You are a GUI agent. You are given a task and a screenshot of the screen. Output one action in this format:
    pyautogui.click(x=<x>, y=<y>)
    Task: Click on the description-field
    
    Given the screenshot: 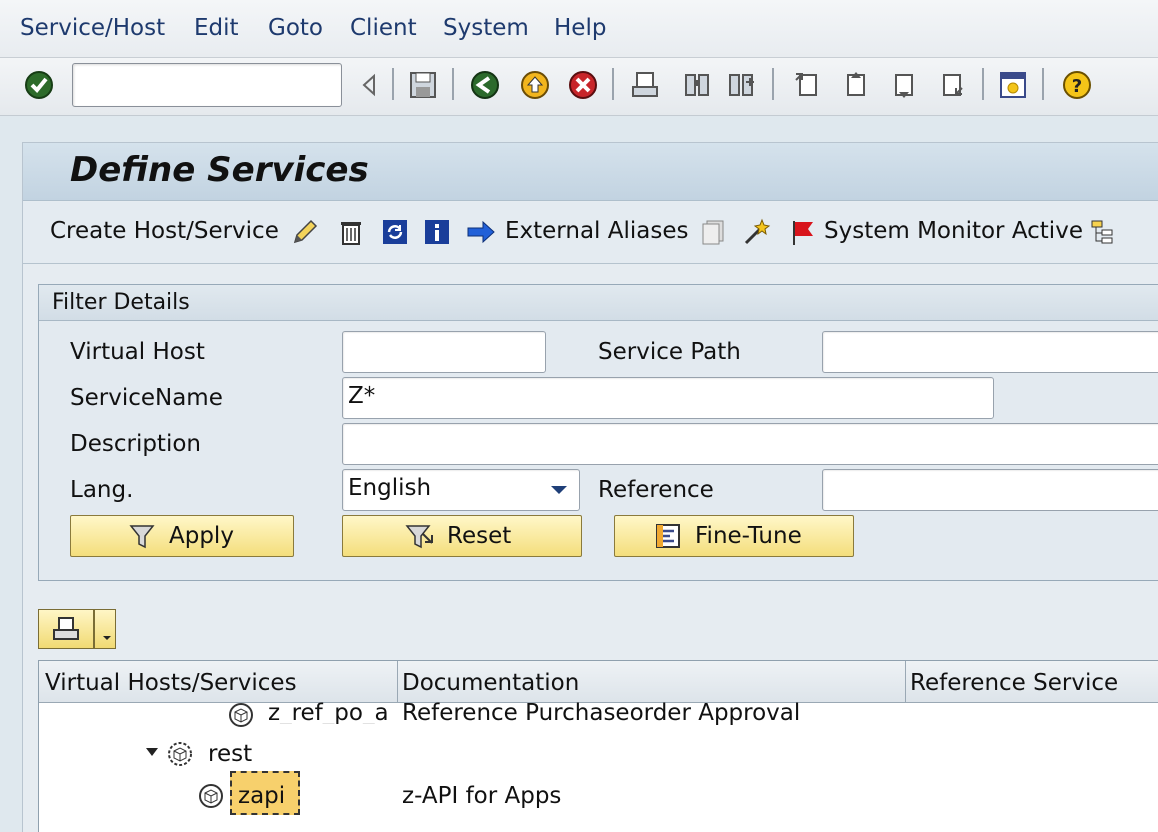 What is the action you would take?
    pyautogui.click(x=750, y=444)
    